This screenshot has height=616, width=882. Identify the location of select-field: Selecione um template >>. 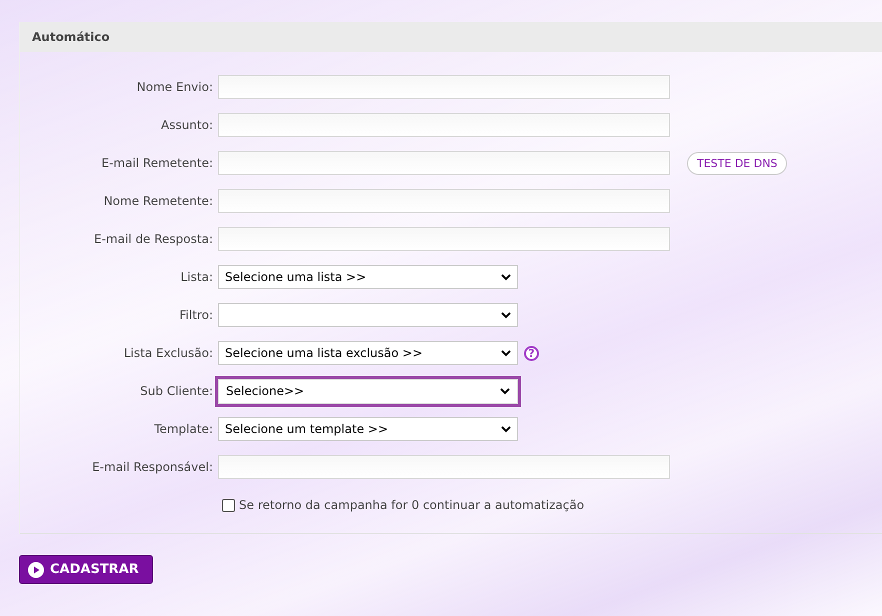
(368, 429).